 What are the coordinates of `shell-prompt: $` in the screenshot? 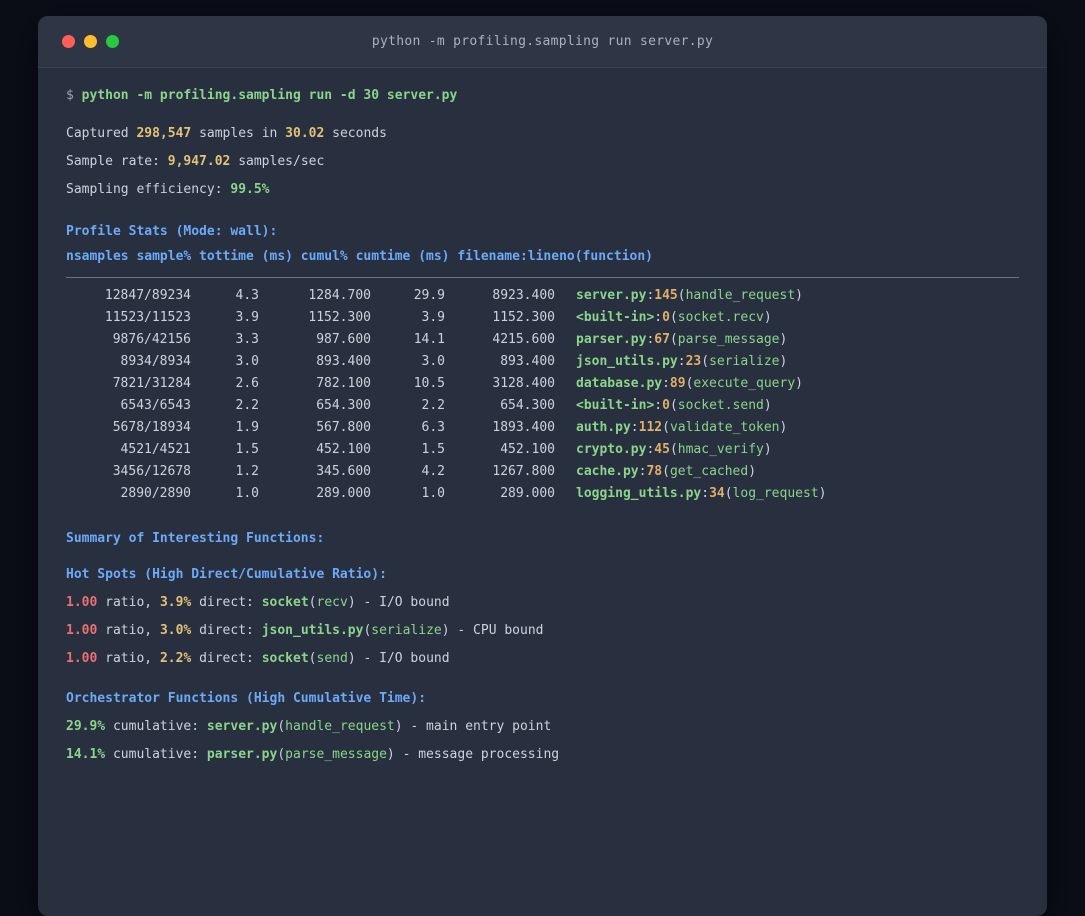 It's located at (74, 95).